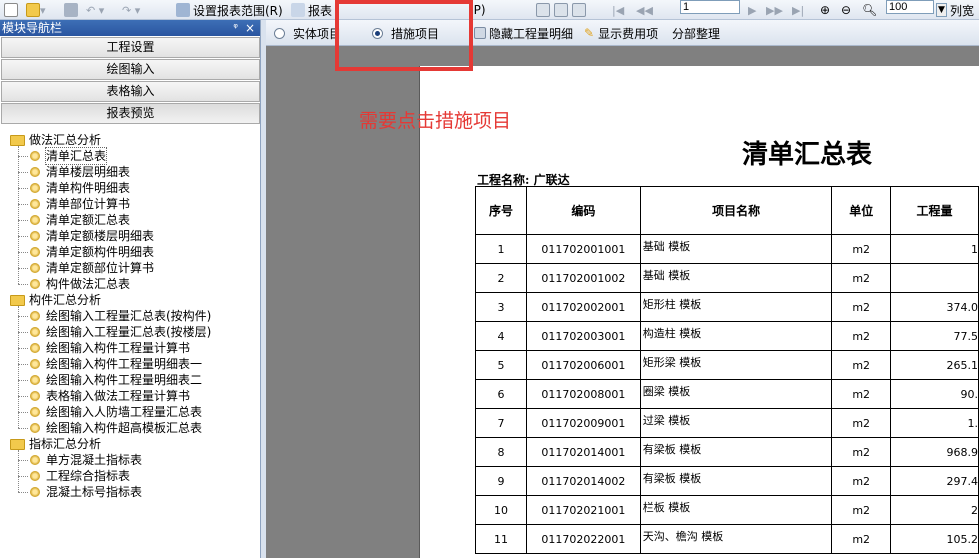  I want to click on tree-item: 表格输入做法工程量计算书, so click(110, 396).